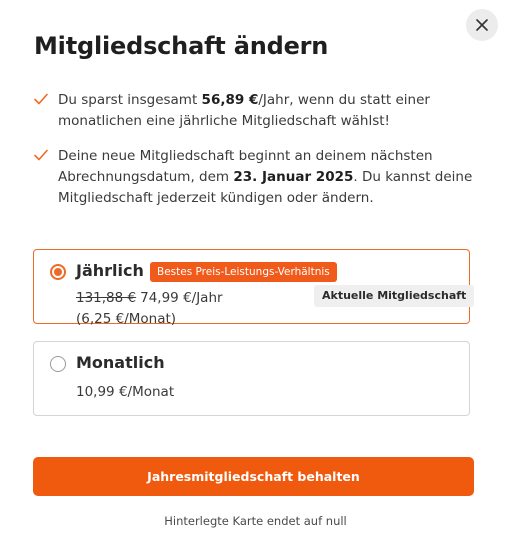 The height and width of the screenshot is (557, 511). I want to click on radio-monthly, so click(58, 364).